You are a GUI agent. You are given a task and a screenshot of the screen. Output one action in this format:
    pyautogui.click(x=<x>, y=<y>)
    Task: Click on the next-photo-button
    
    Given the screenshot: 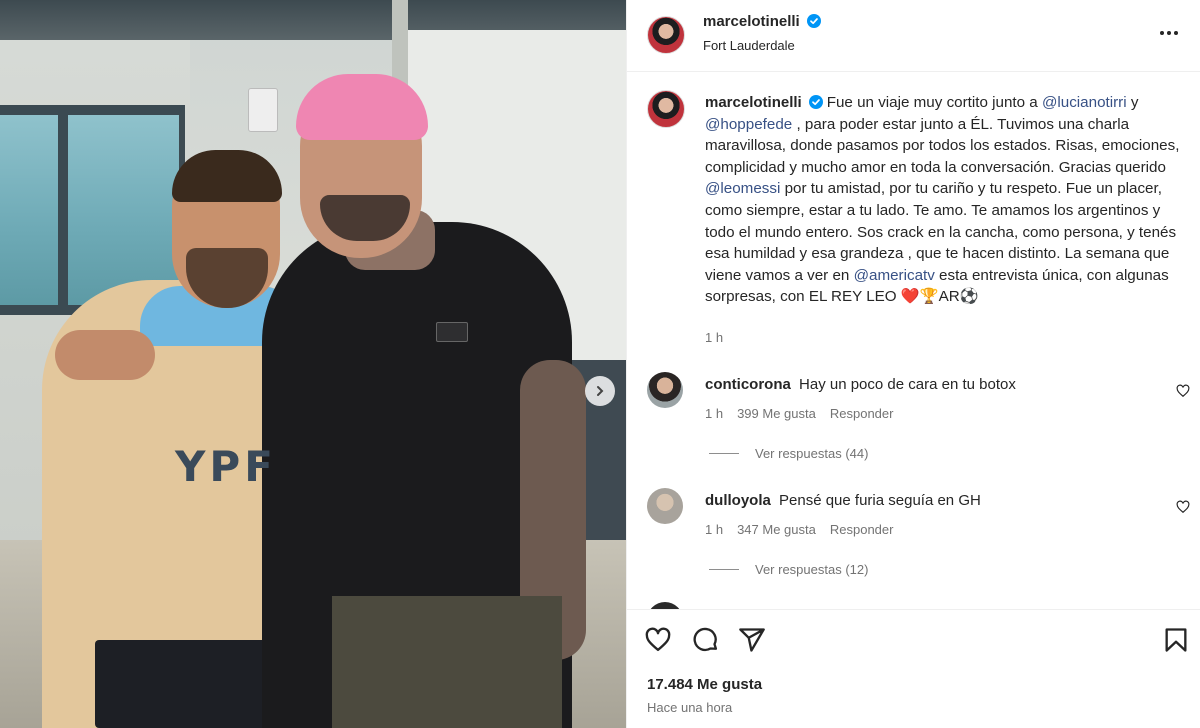 What is the action you would take?
    pyautogui.click(x=600, y=391)
    